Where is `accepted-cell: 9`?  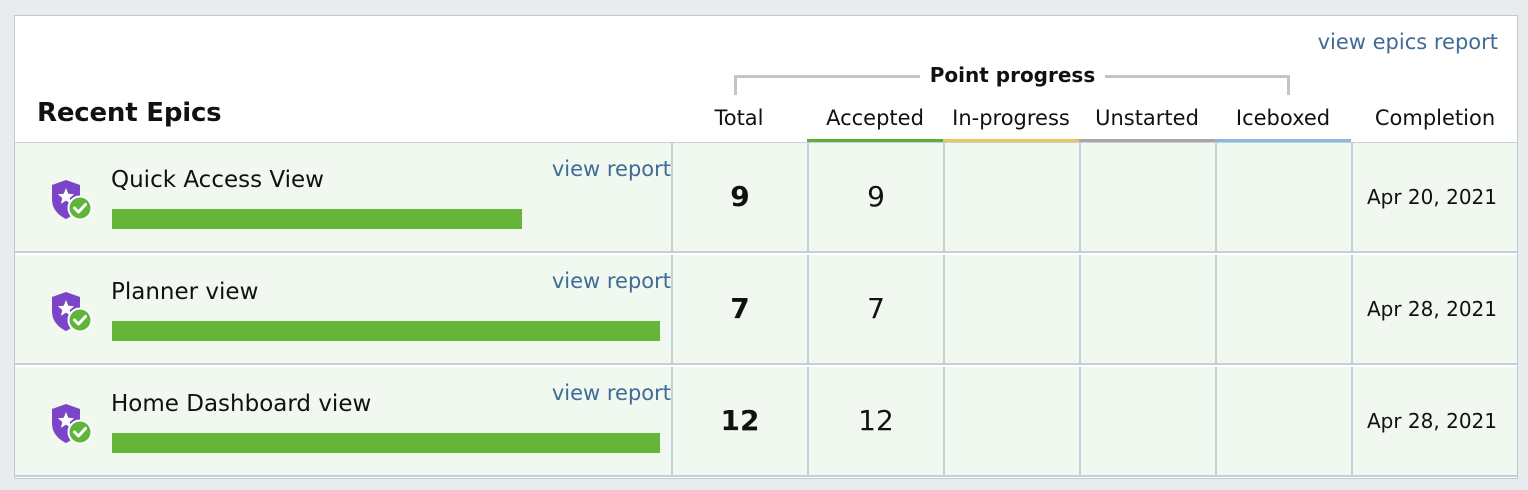 accepted-cell: 9 is located at coordinates (875, 197).